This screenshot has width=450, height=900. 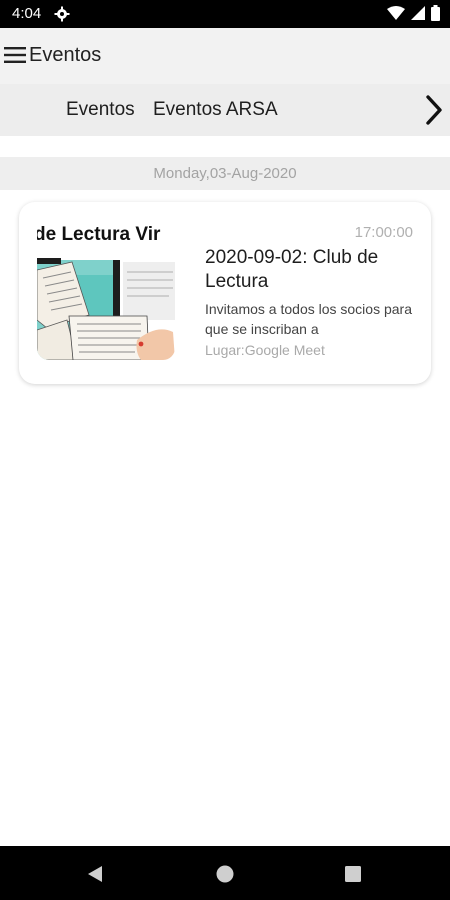 I want to click on navigation-bar, so click(x=225, y=873).